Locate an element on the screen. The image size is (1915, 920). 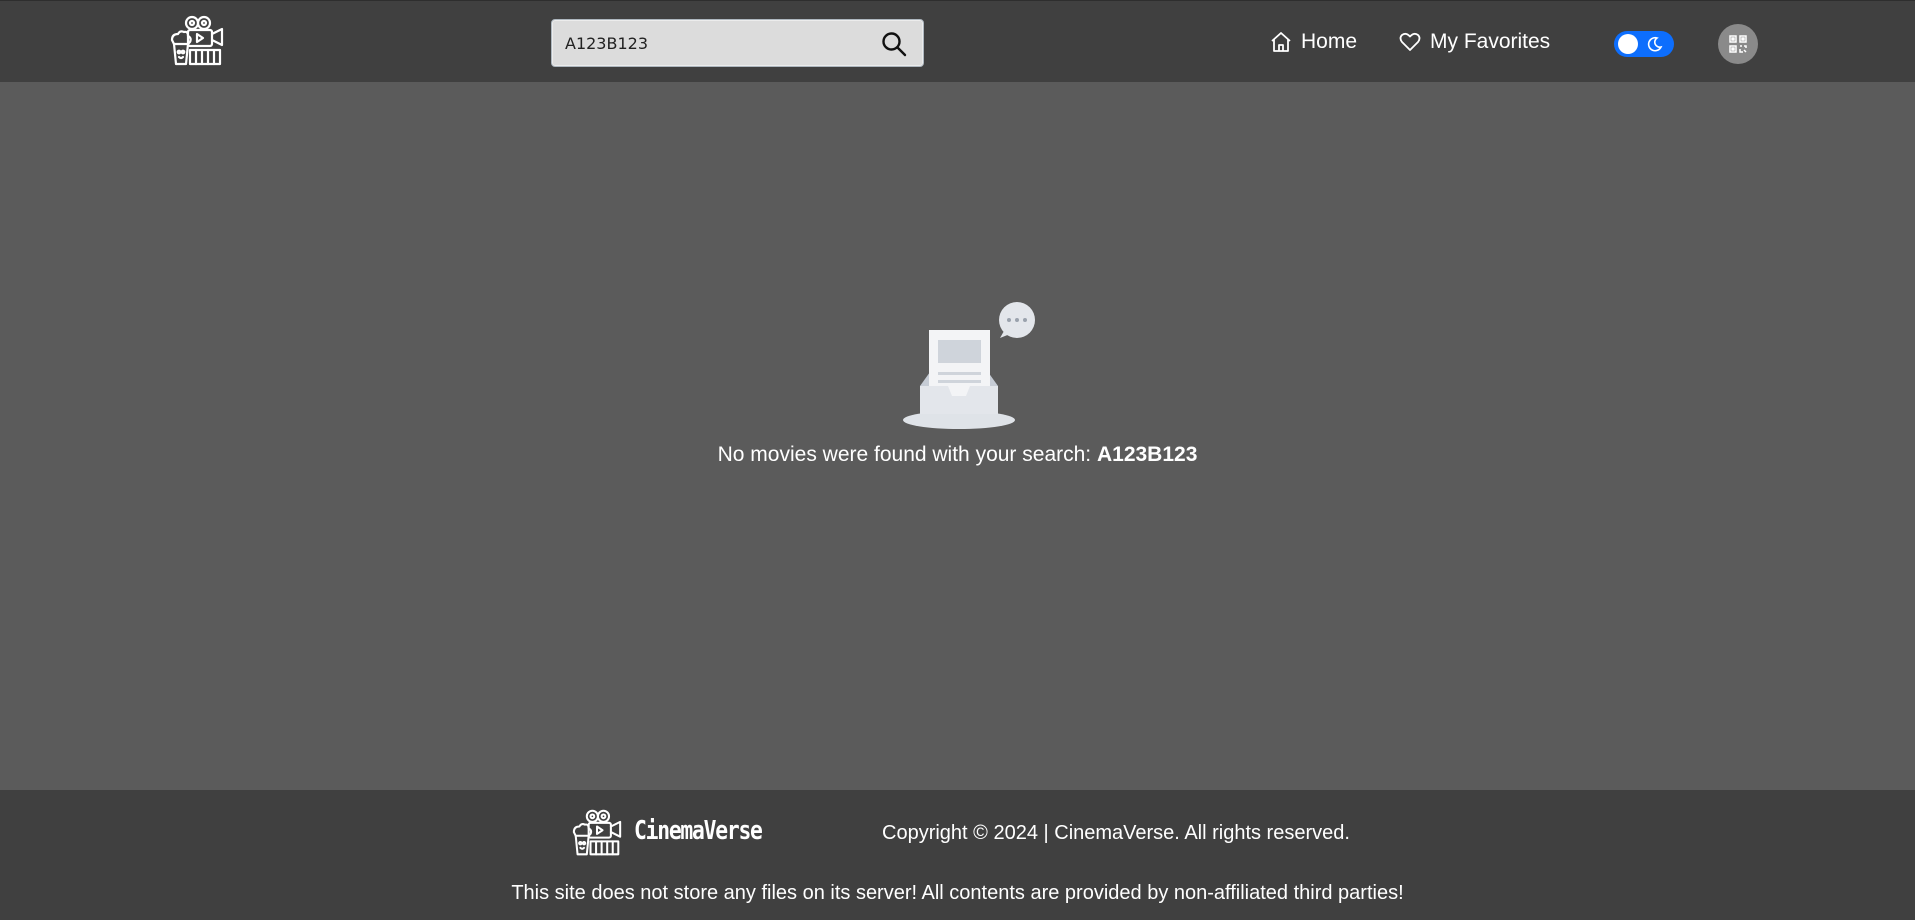
qr-code-icon is located at coordinates (1738, 44).